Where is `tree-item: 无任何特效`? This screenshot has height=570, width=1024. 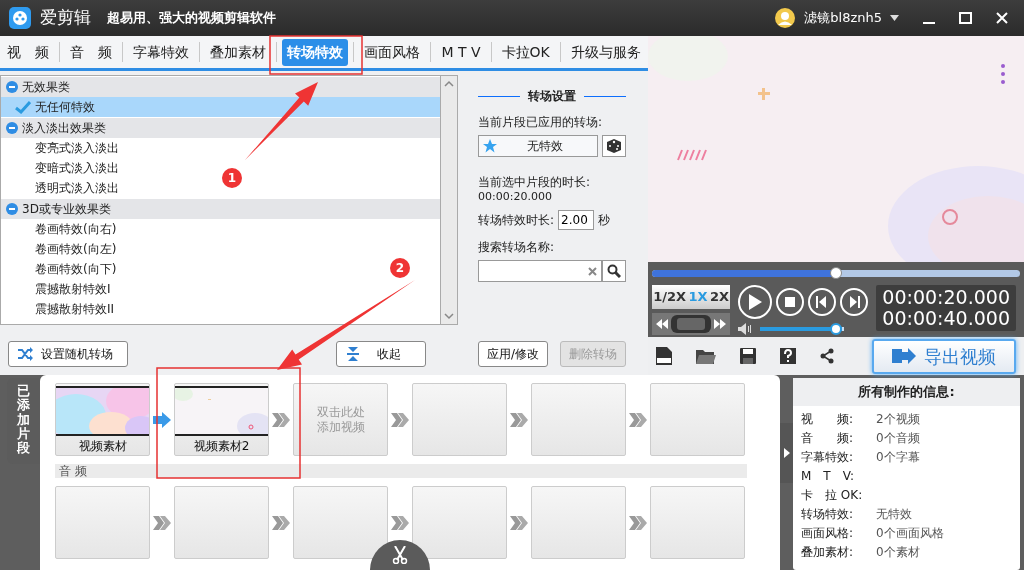
tree-item: 无任何特效 is located at coordinates (220, 107).